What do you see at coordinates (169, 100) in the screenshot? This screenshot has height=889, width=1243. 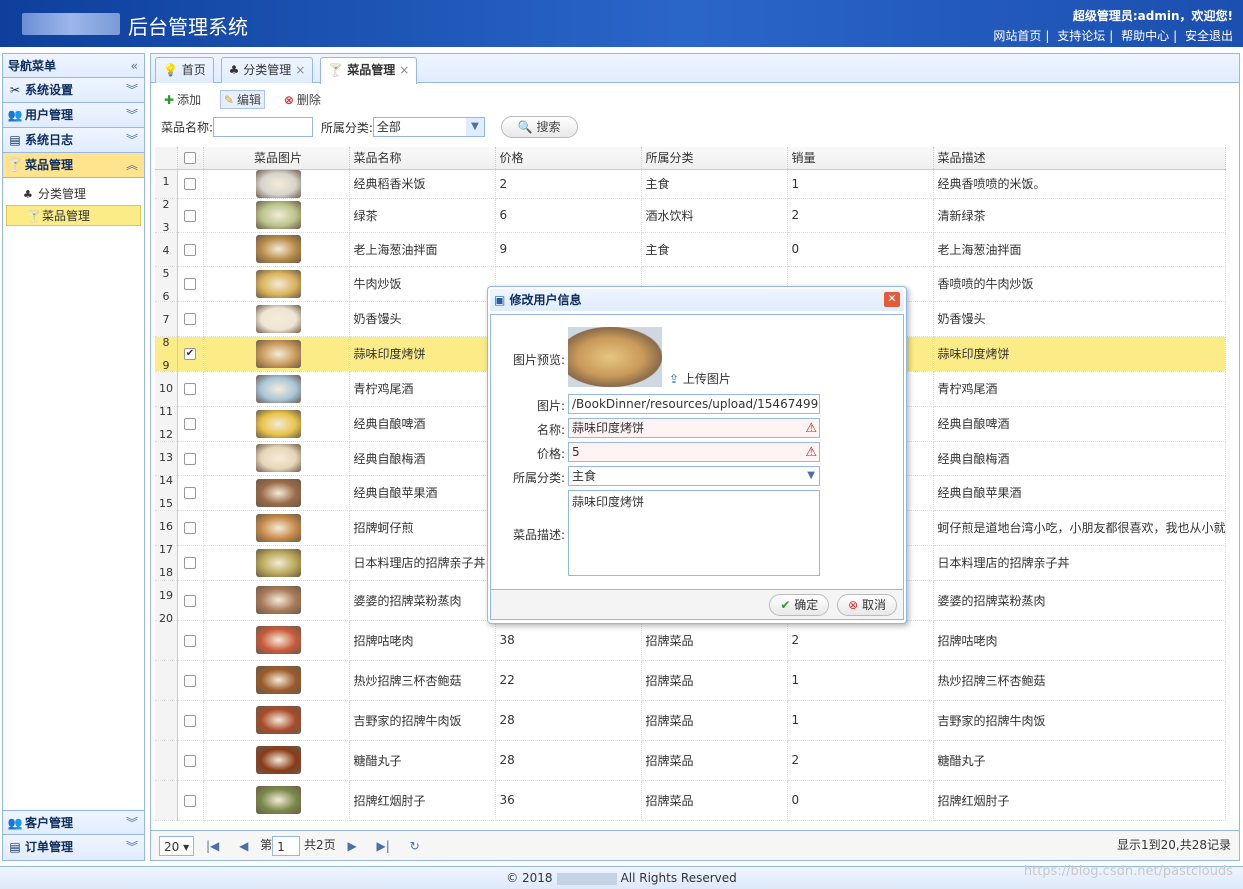 I see `add-icon: ✚` at bounding box center [169, 100].